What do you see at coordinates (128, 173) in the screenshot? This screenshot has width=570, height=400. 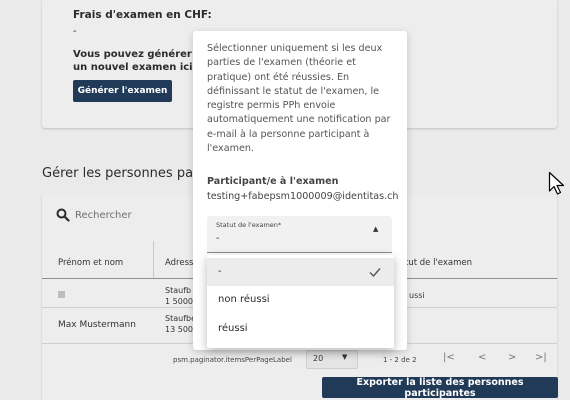 I see `participants-section-title: Gérer les personnes partic` at bounding box center [128, 173].